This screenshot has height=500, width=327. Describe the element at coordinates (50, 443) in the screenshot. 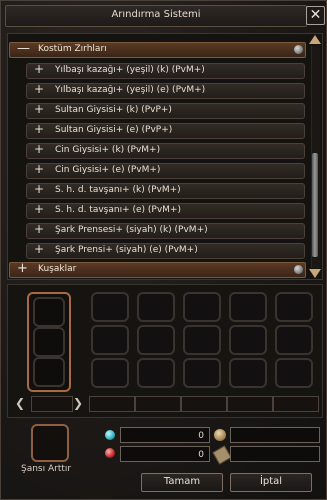

I see `chance-item-slot` at that location.